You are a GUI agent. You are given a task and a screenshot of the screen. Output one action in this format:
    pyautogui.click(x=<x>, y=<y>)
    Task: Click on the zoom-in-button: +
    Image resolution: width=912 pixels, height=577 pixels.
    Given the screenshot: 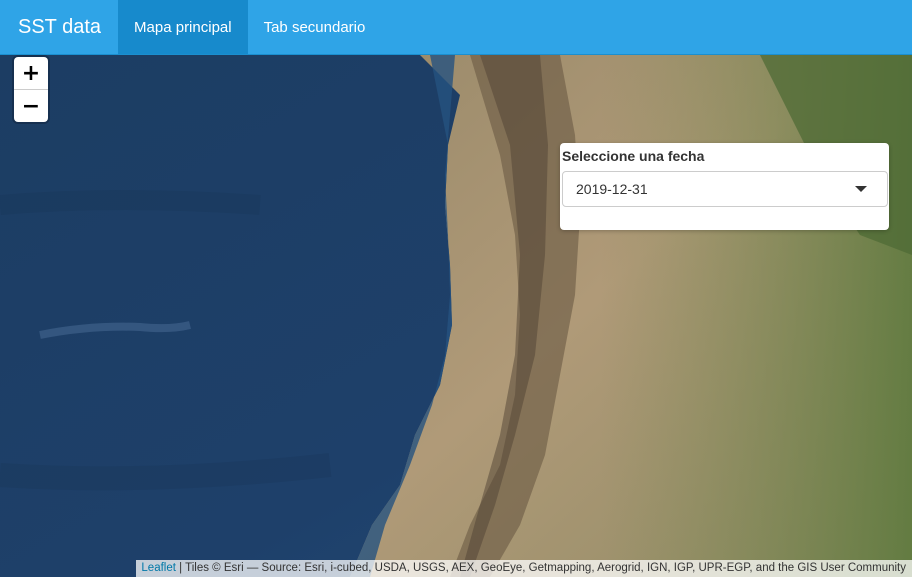 What is the action you would take?
    pyautogui.click(x=31, y=73)
    